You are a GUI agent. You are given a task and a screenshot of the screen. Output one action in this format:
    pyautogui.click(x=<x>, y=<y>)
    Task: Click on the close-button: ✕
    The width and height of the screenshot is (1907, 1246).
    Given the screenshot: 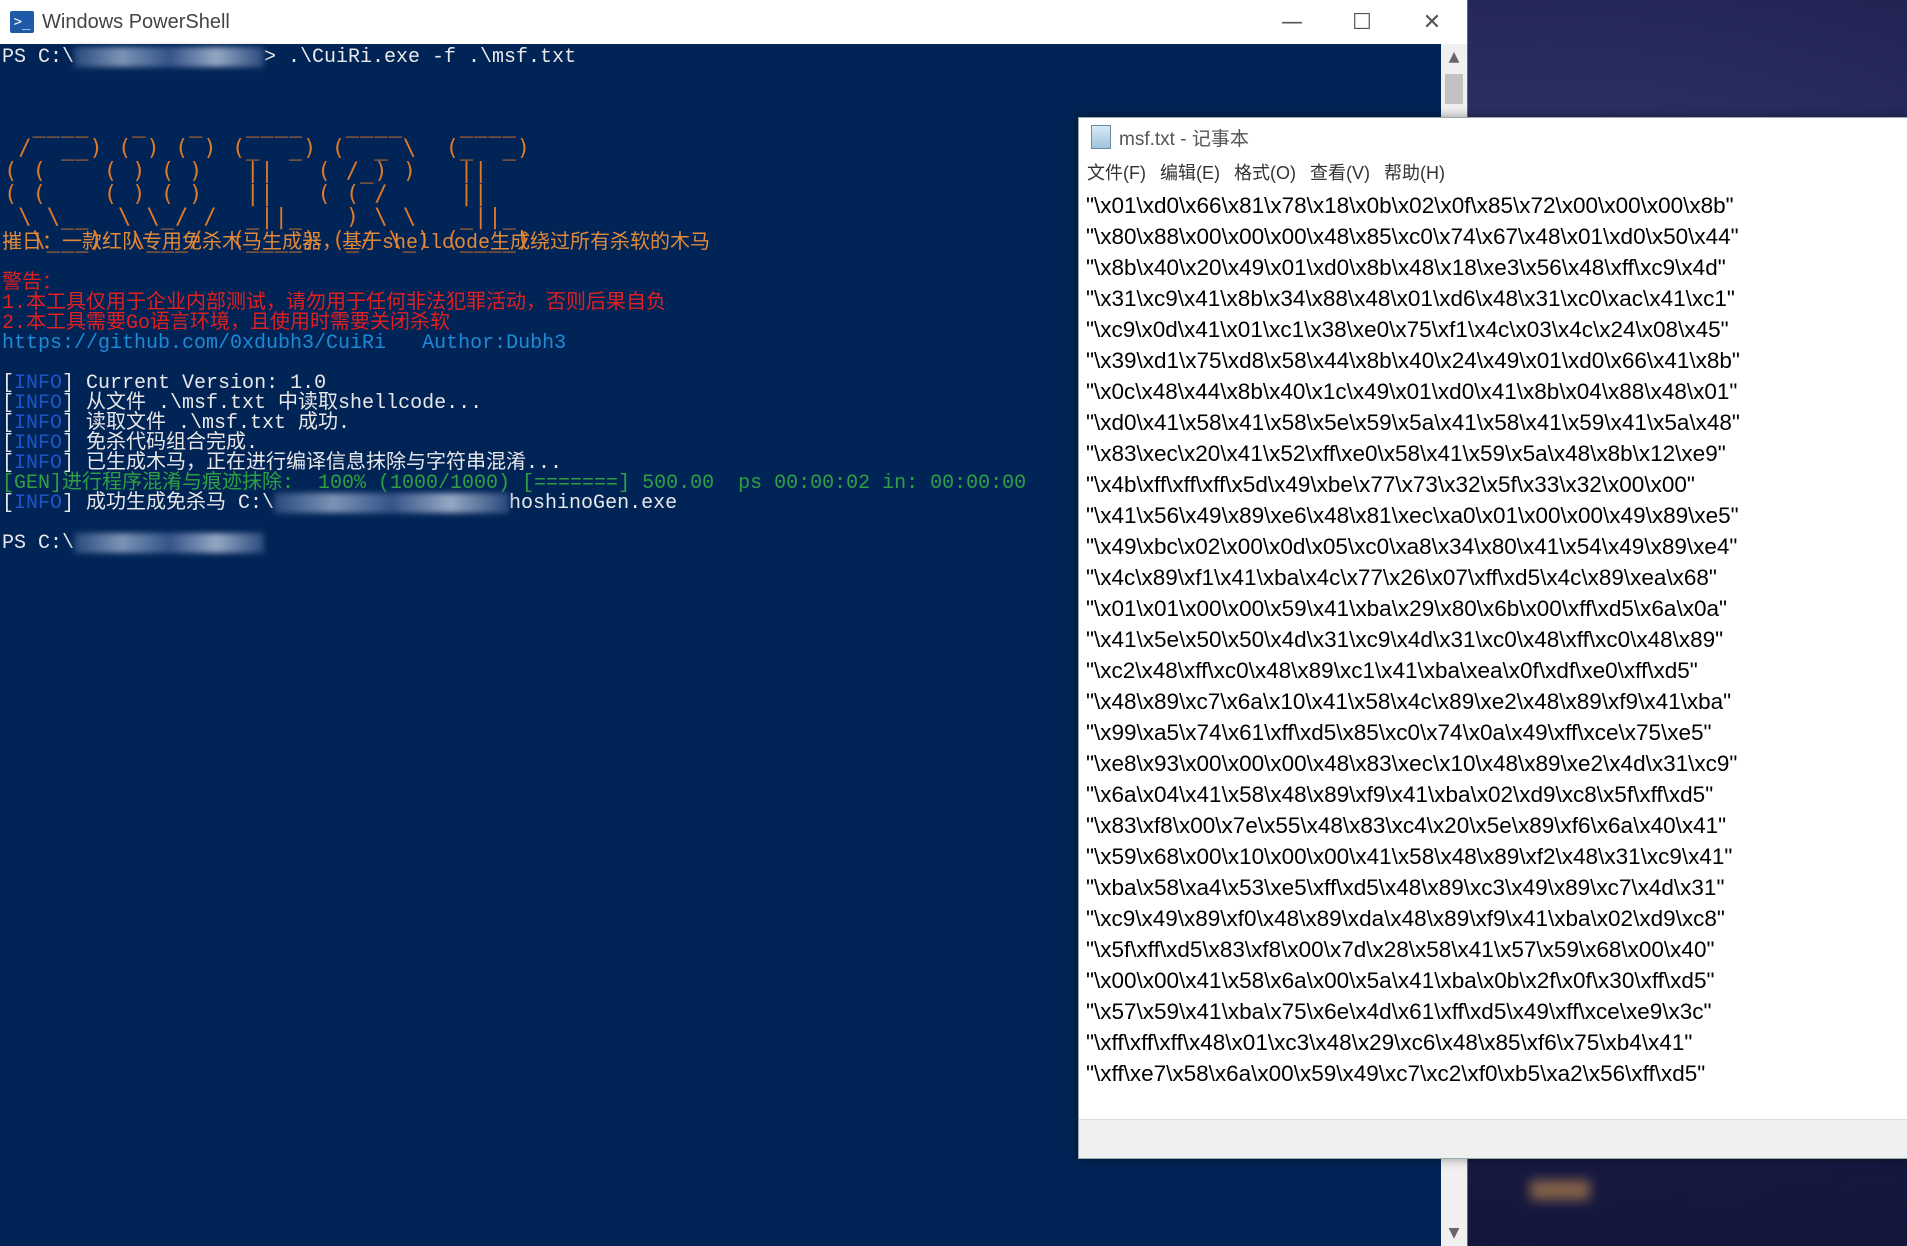 What is the action you would take?
    pyautogui.click(x=1432, y=22)
    